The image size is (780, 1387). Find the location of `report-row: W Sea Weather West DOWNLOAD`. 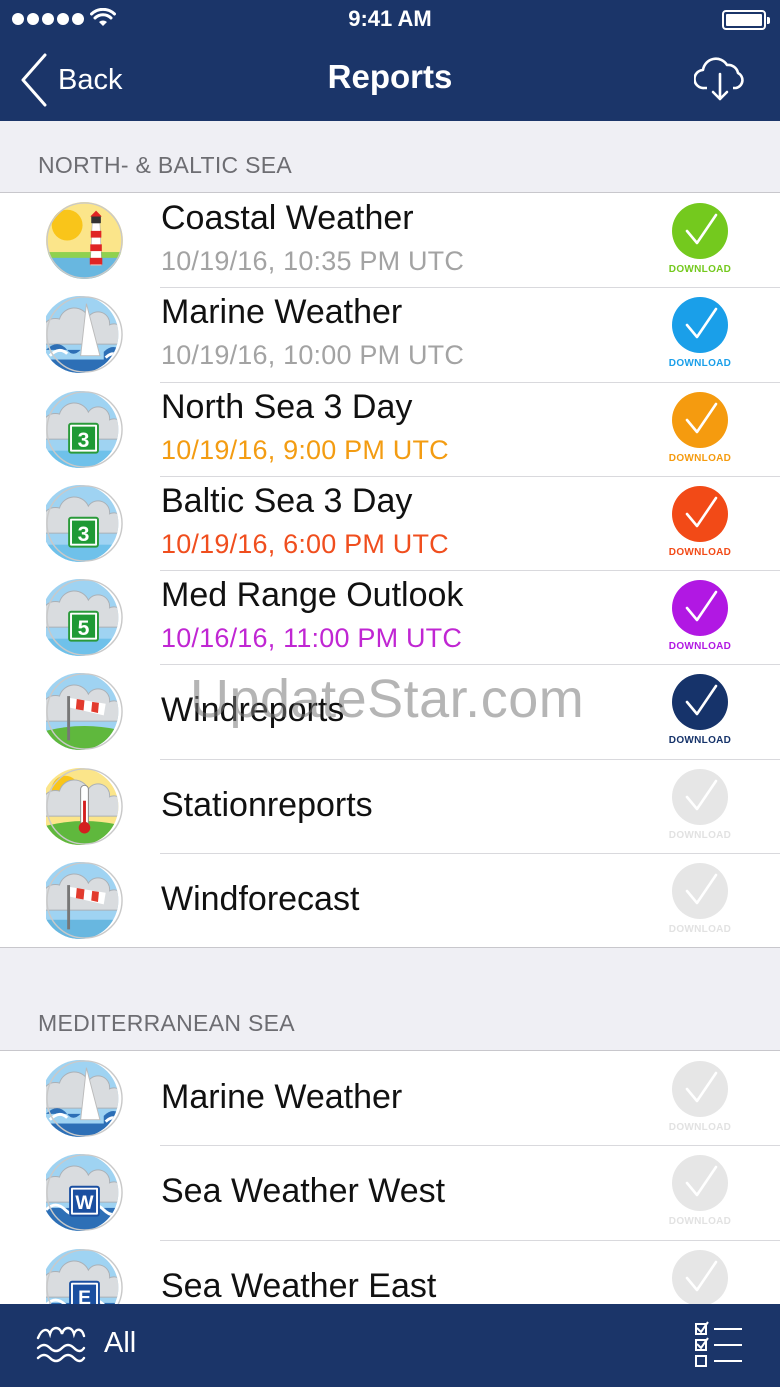

report-row: W Sea Weather West DOWNLOAD is located at coordinates (390, 1192).